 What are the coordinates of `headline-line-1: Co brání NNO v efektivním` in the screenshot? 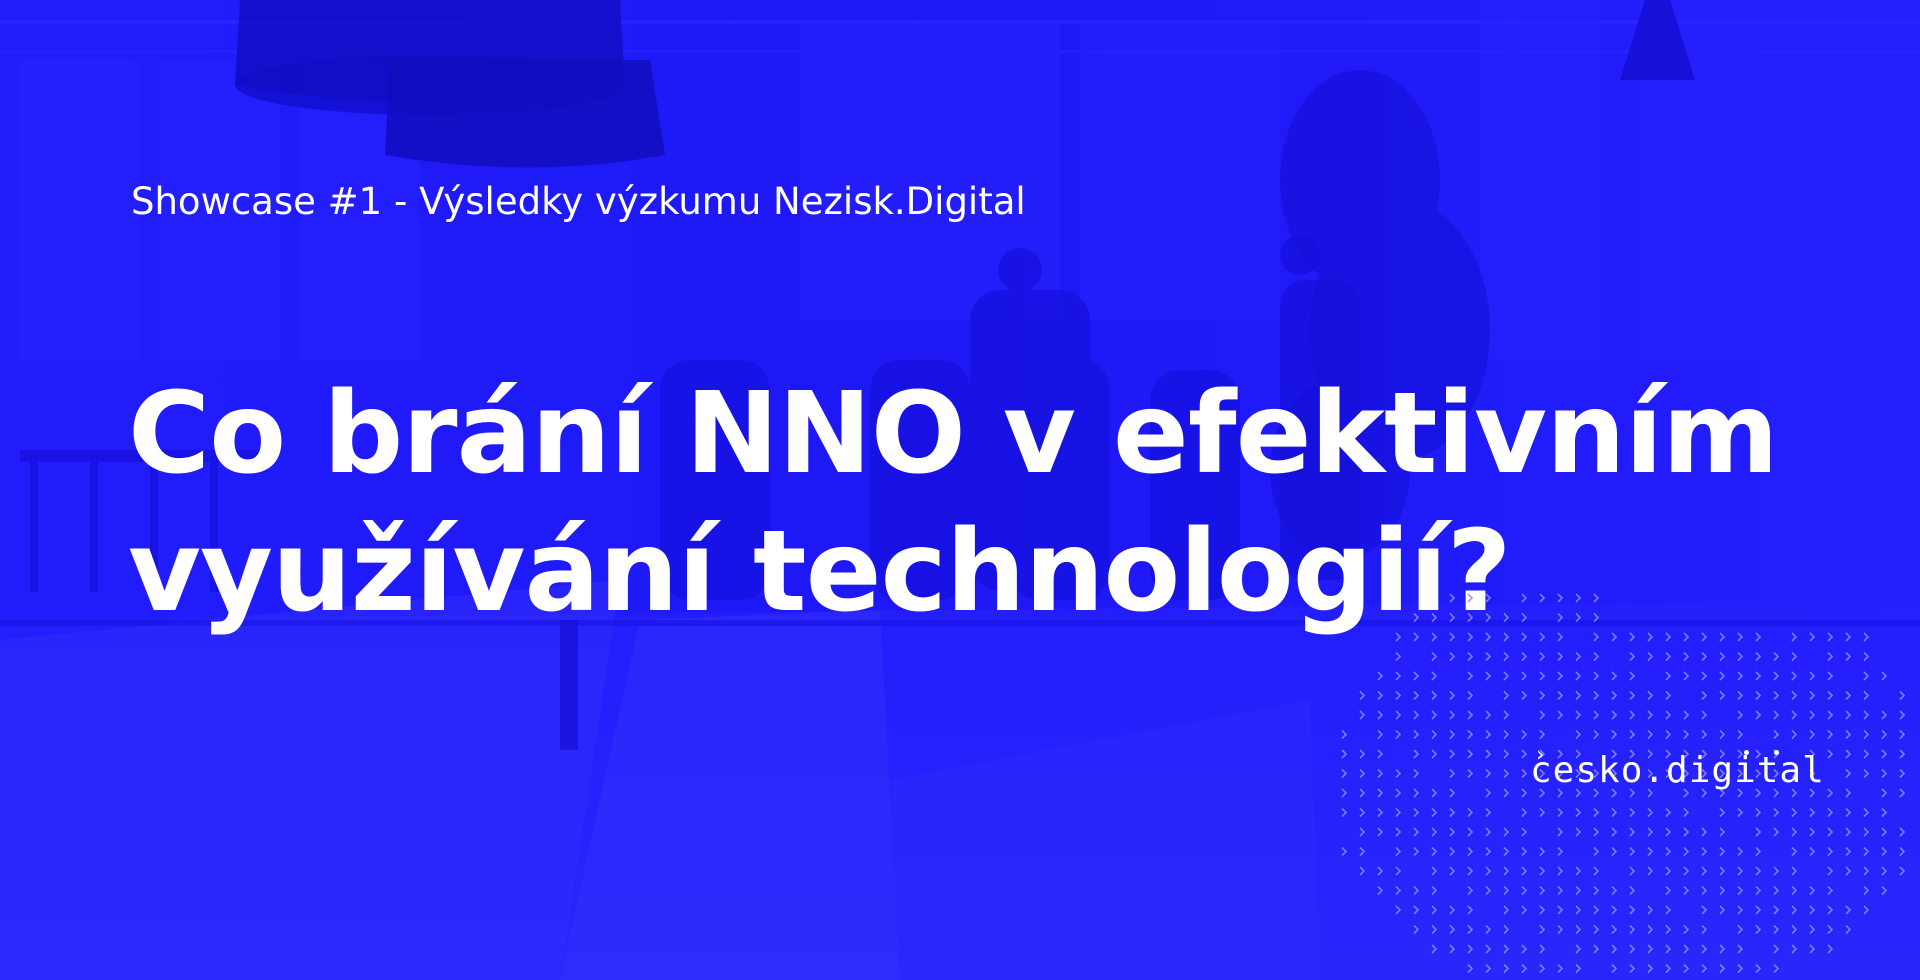 It's located at (953, 434).